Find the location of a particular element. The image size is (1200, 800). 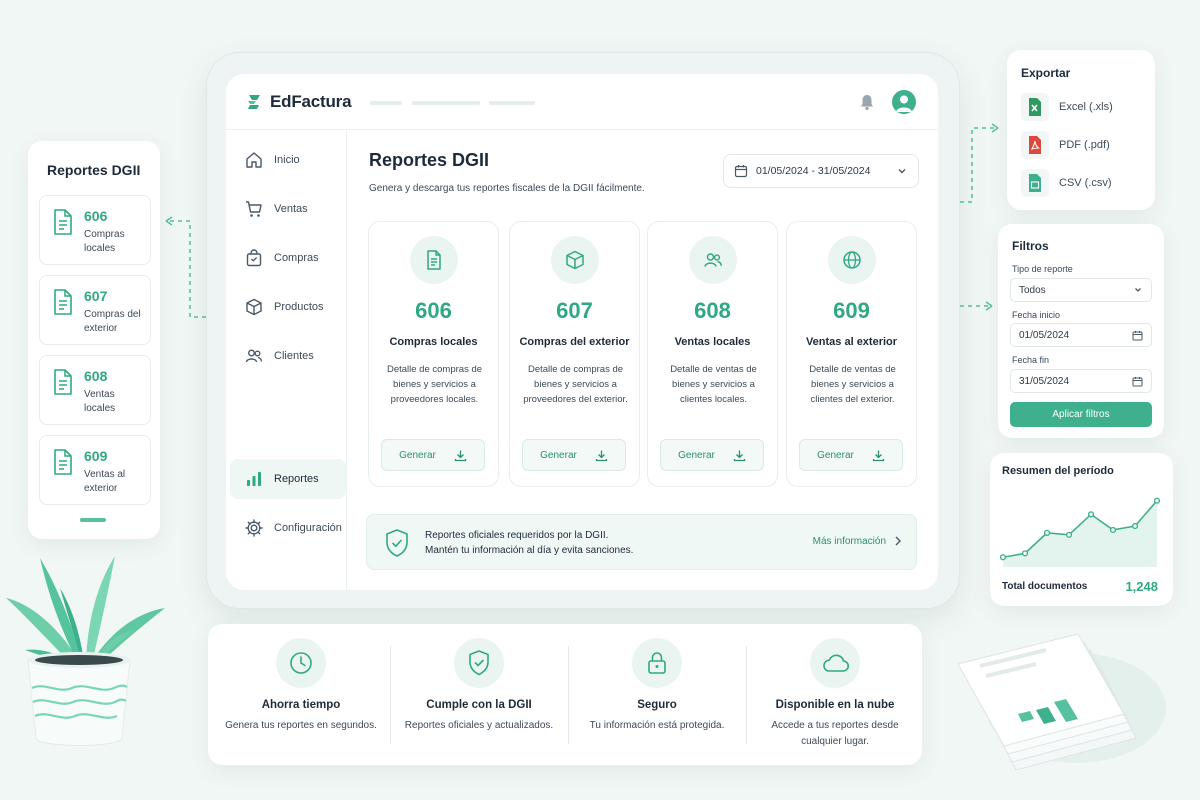

start-date-field: 01/05/2024 is located at coordinates (1081, 335).